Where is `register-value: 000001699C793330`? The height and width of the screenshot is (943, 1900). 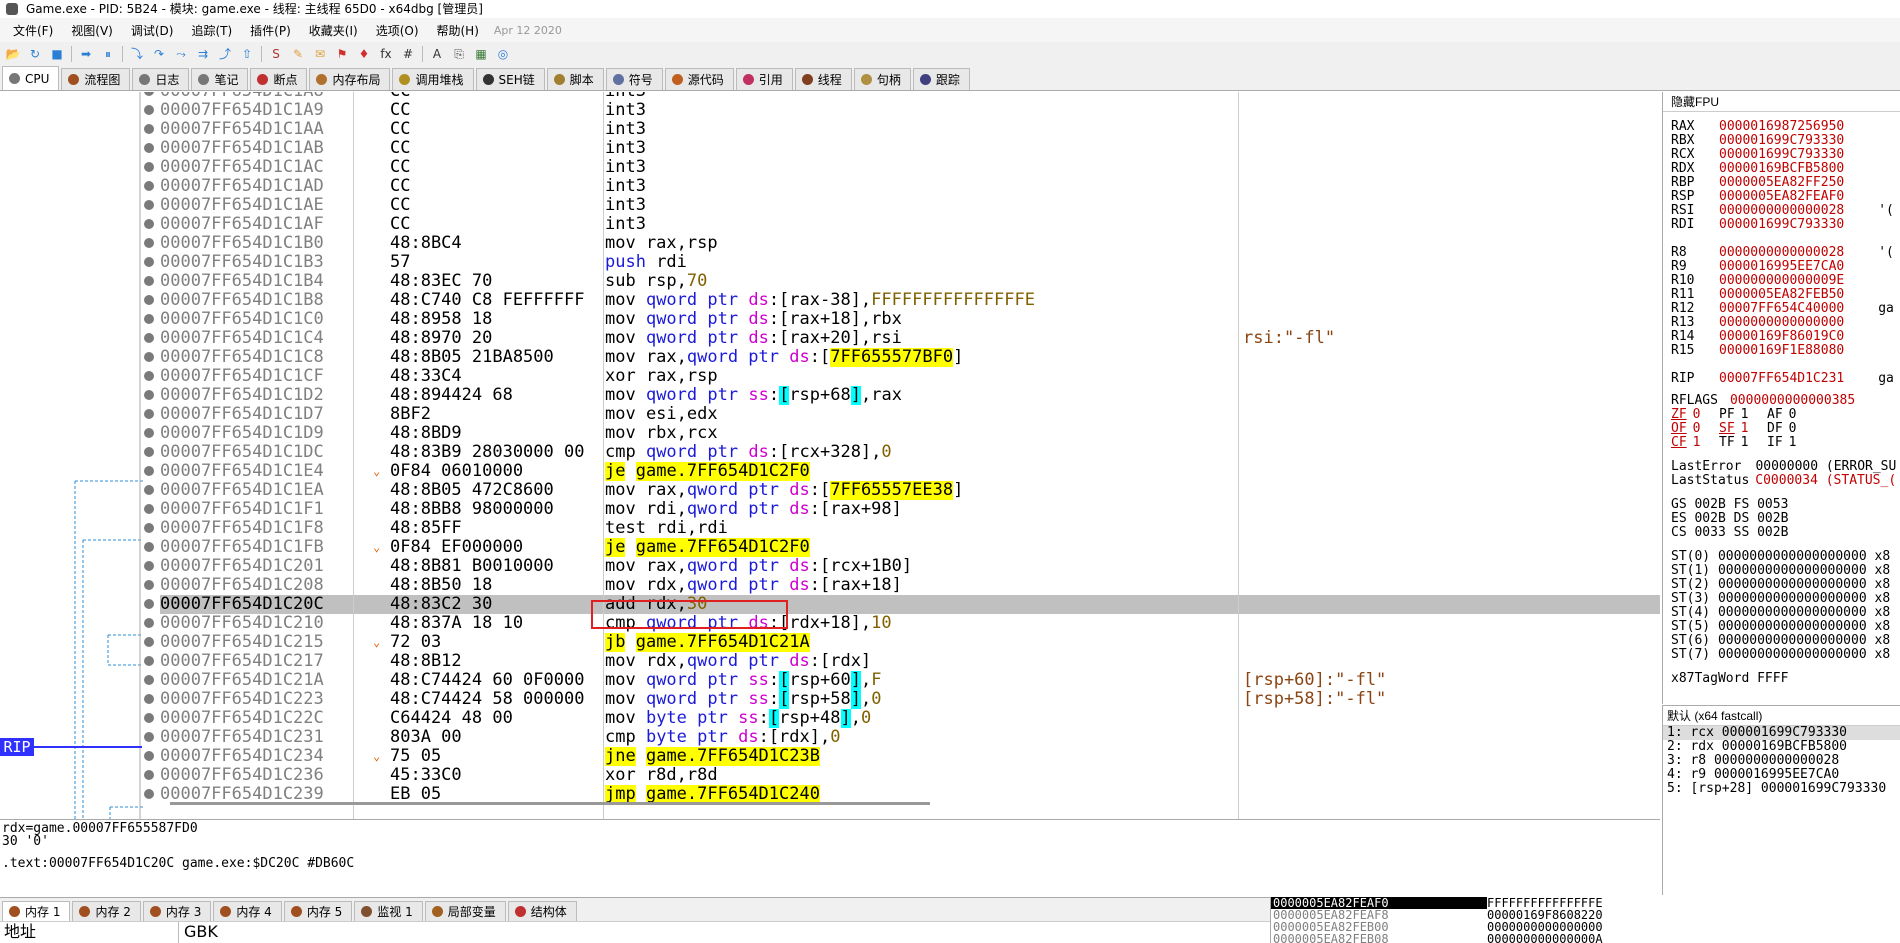
register-value: 000001699C793330 is located at coordinates (1781, 140).